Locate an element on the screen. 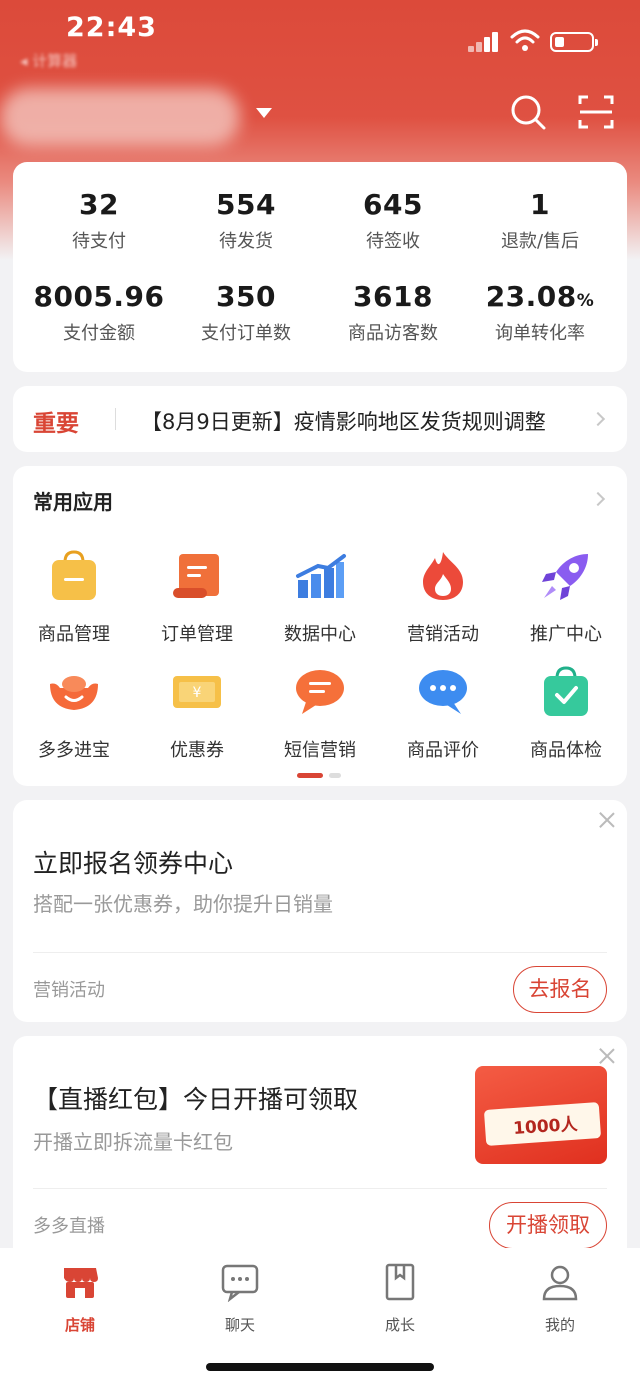  app-product-reviews: 商品评价 is located at coordinates (443, 713).